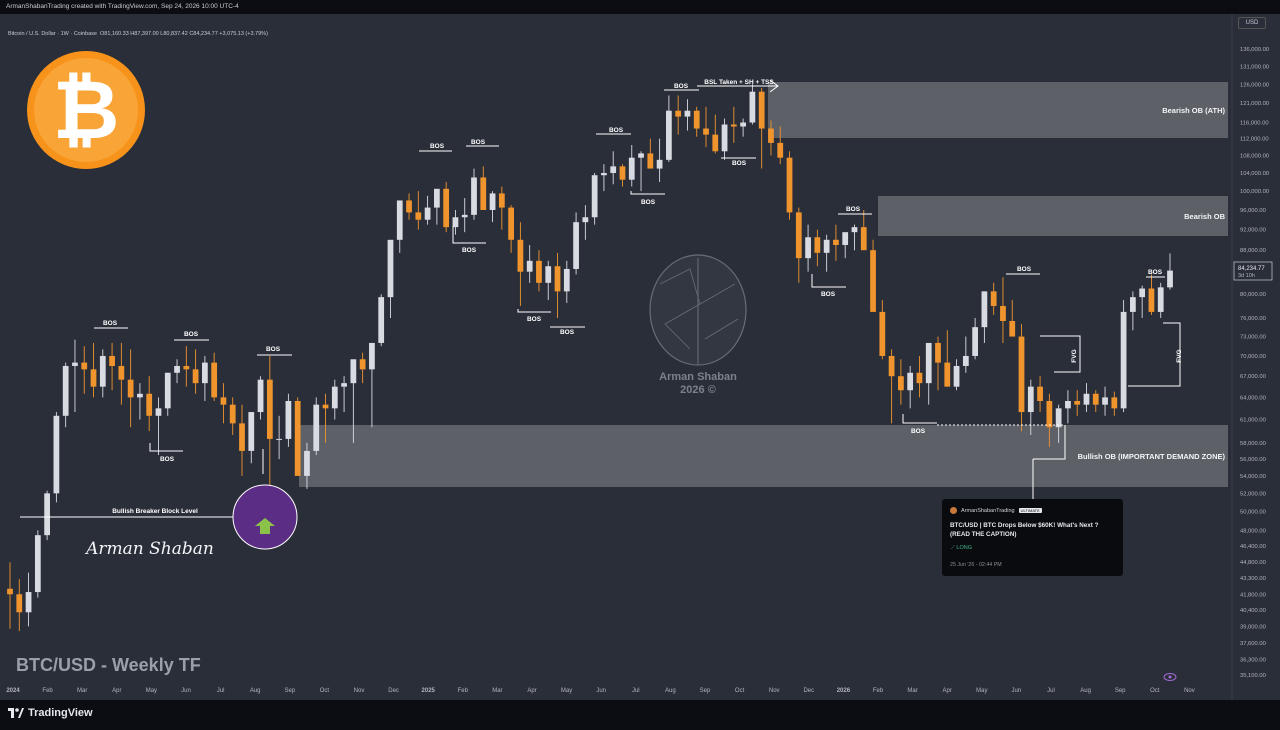  What do you see at coordinates (1193, 110) in the screenshot?
I see `bearish-ob-ath-label: Bearish OB (ATH)` at bounding box center [1193, 110].